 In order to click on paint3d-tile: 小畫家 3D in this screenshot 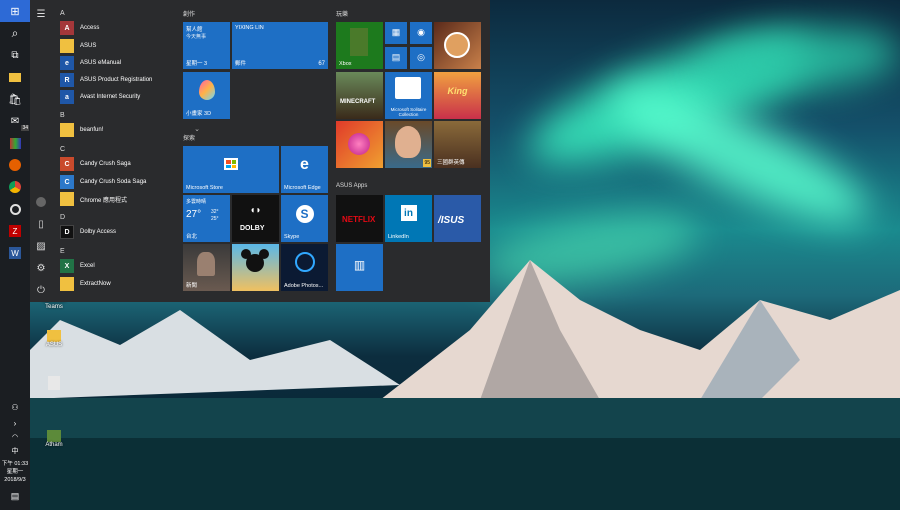, I will do `click(206, 95)`.